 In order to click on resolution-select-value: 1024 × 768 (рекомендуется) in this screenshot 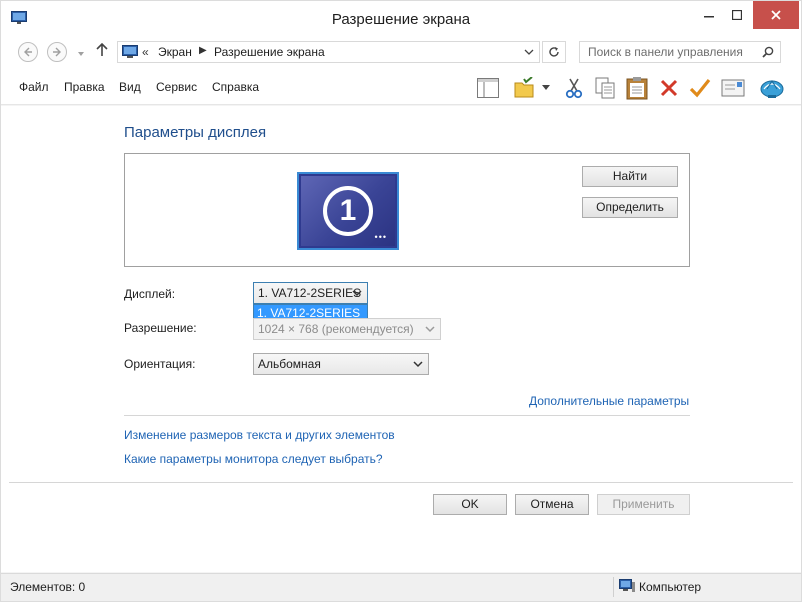, I will do `click(336, 329)`.